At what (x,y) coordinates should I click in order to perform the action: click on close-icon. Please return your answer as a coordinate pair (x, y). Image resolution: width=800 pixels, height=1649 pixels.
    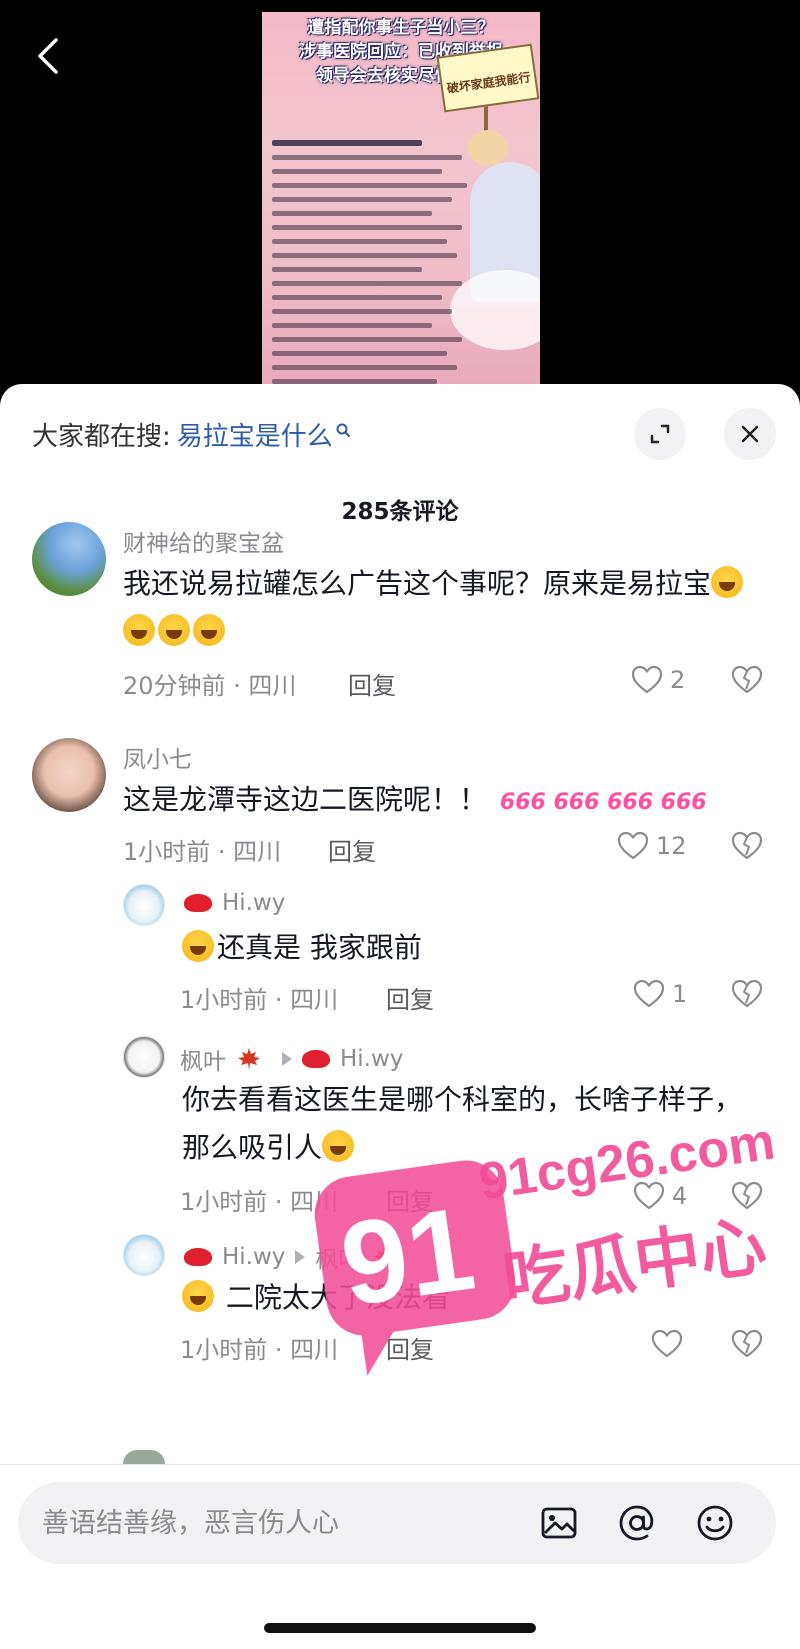
    Looking at the image, I should click on (750, 434).